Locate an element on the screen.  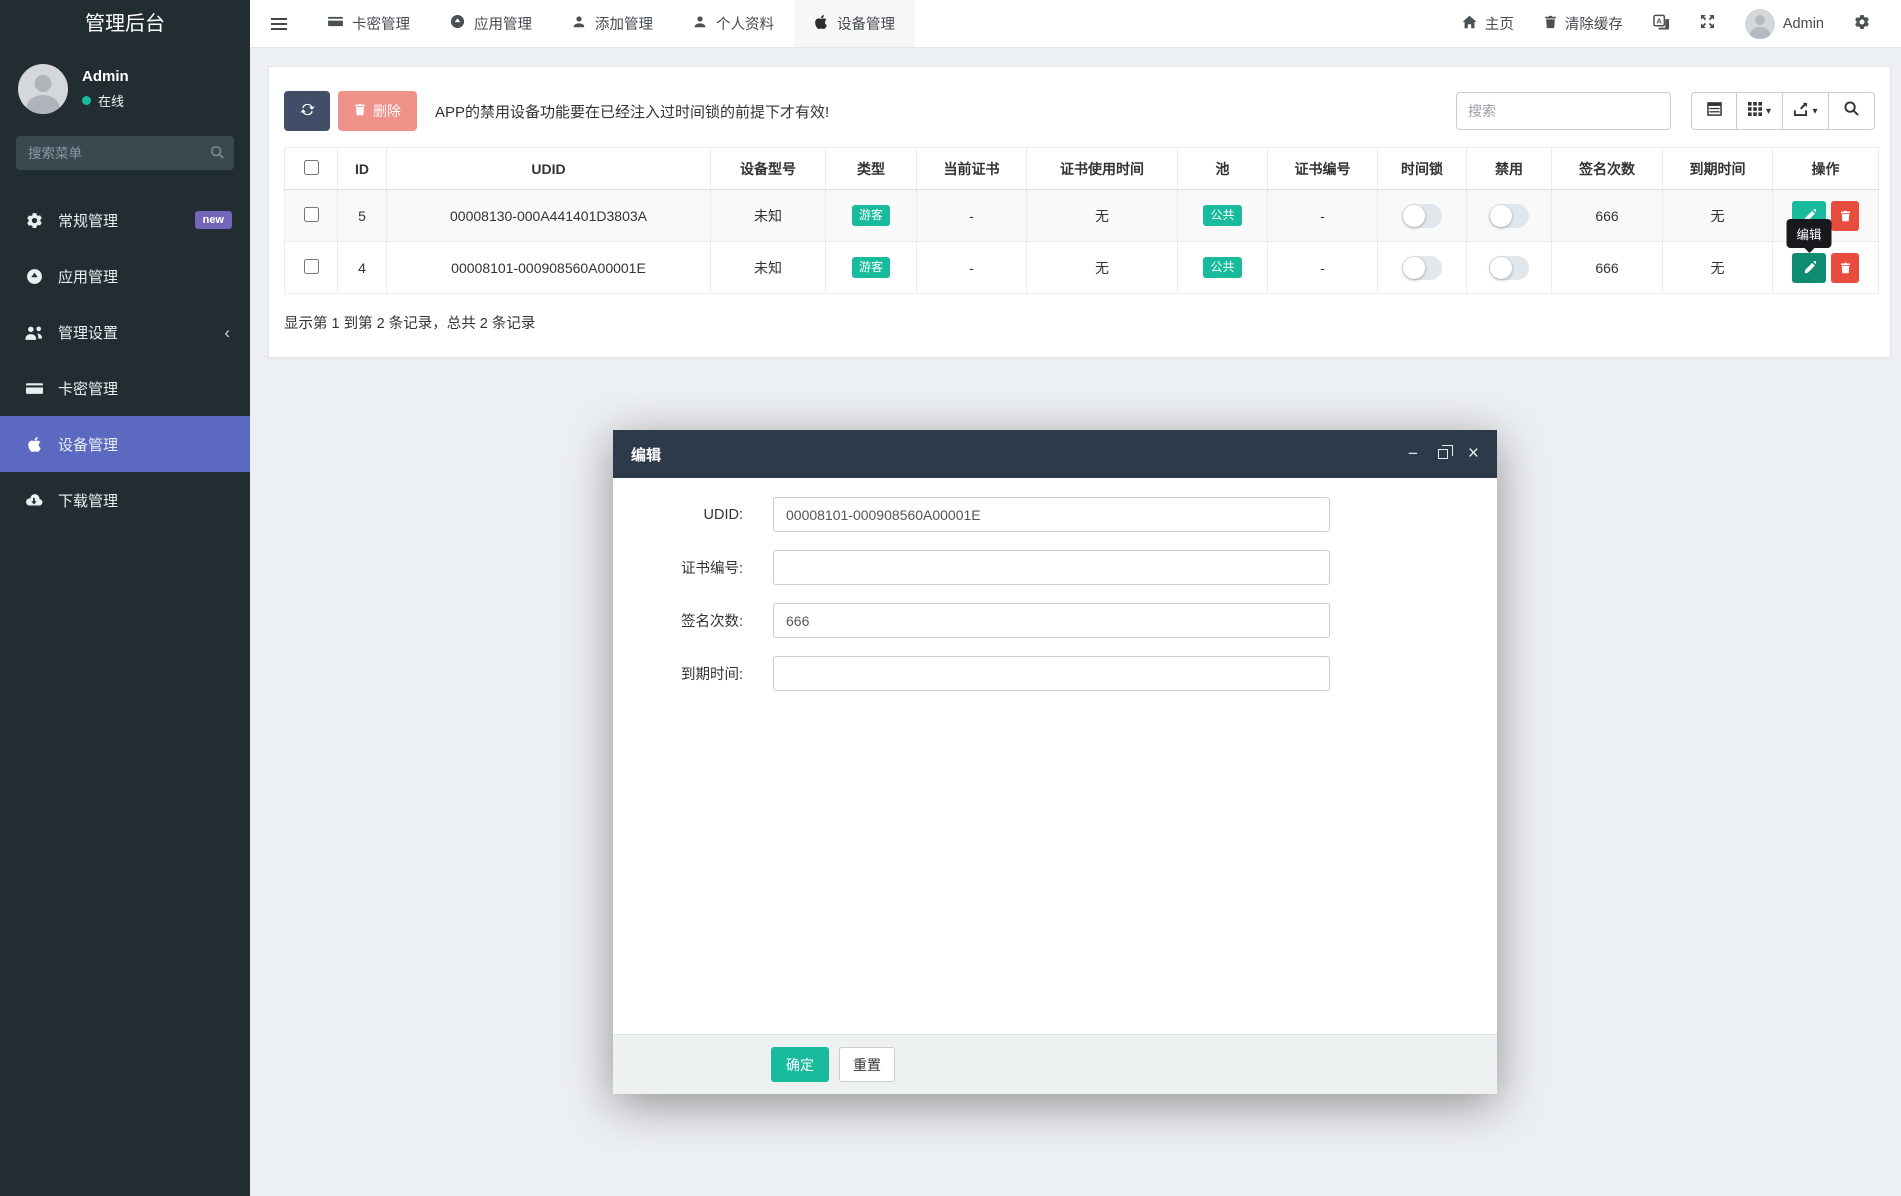
modal-title: 编辑 is located at coordinates (646, 455).